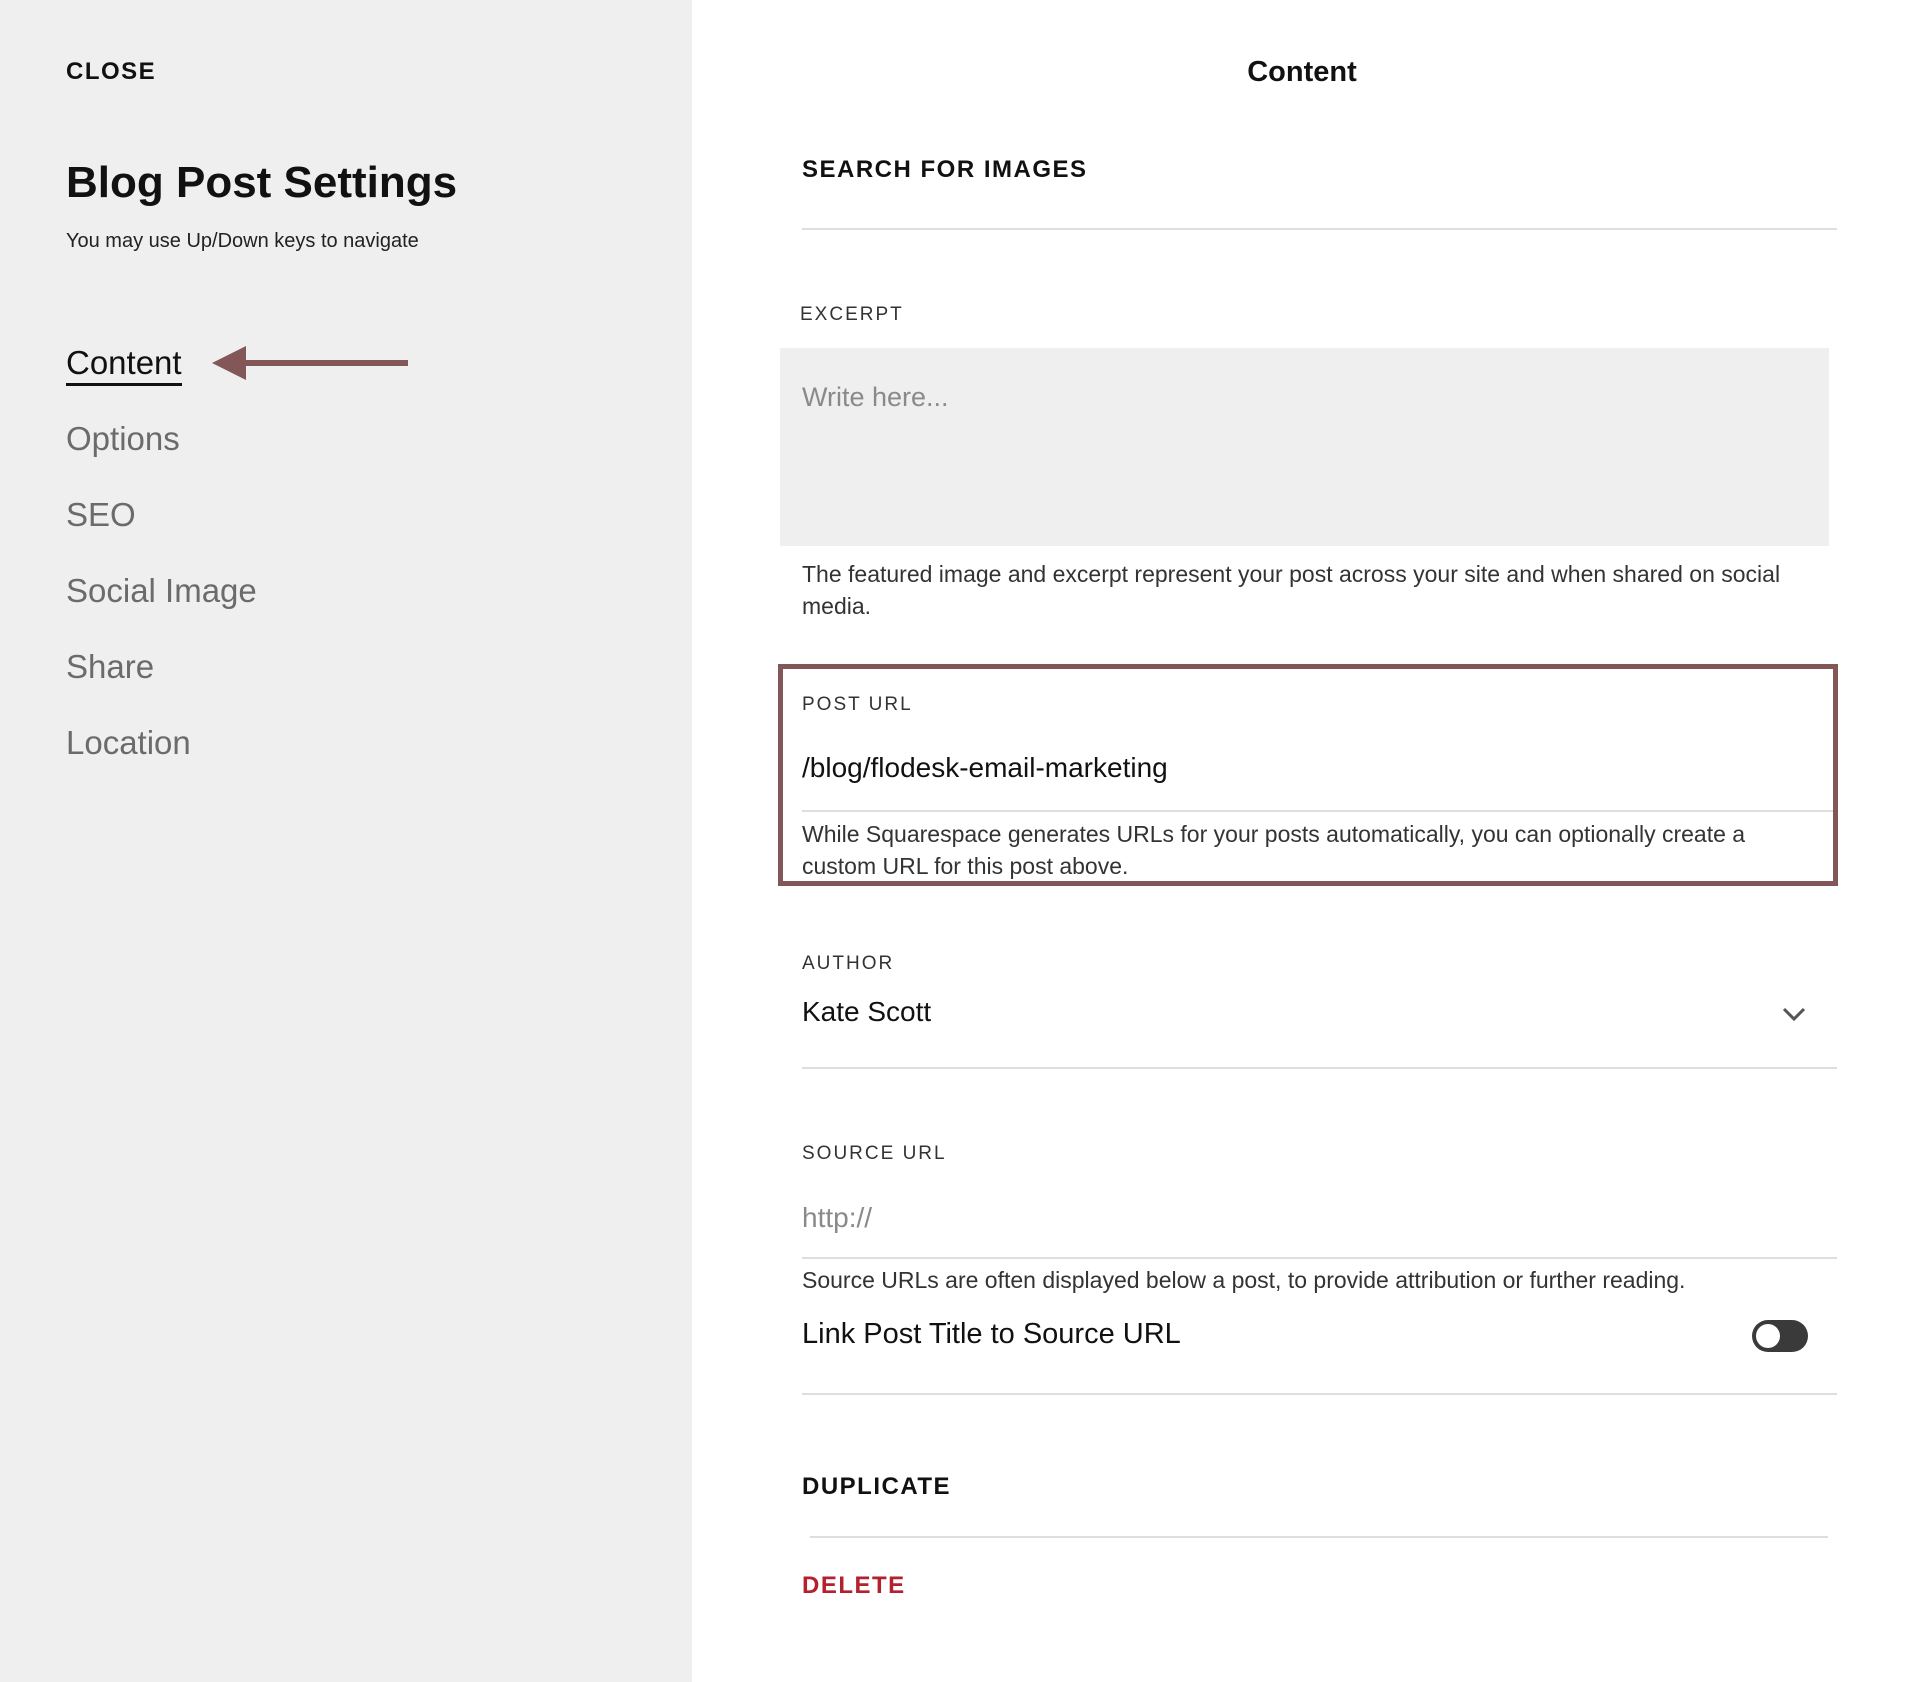 Image resolution: width=1912 pixels, height=1682 pixels. What do you see at coordinates (874, 1153) in the screenshot?
I see `source-url-label: SOURCE URL` at bounding box center [874, 1153].